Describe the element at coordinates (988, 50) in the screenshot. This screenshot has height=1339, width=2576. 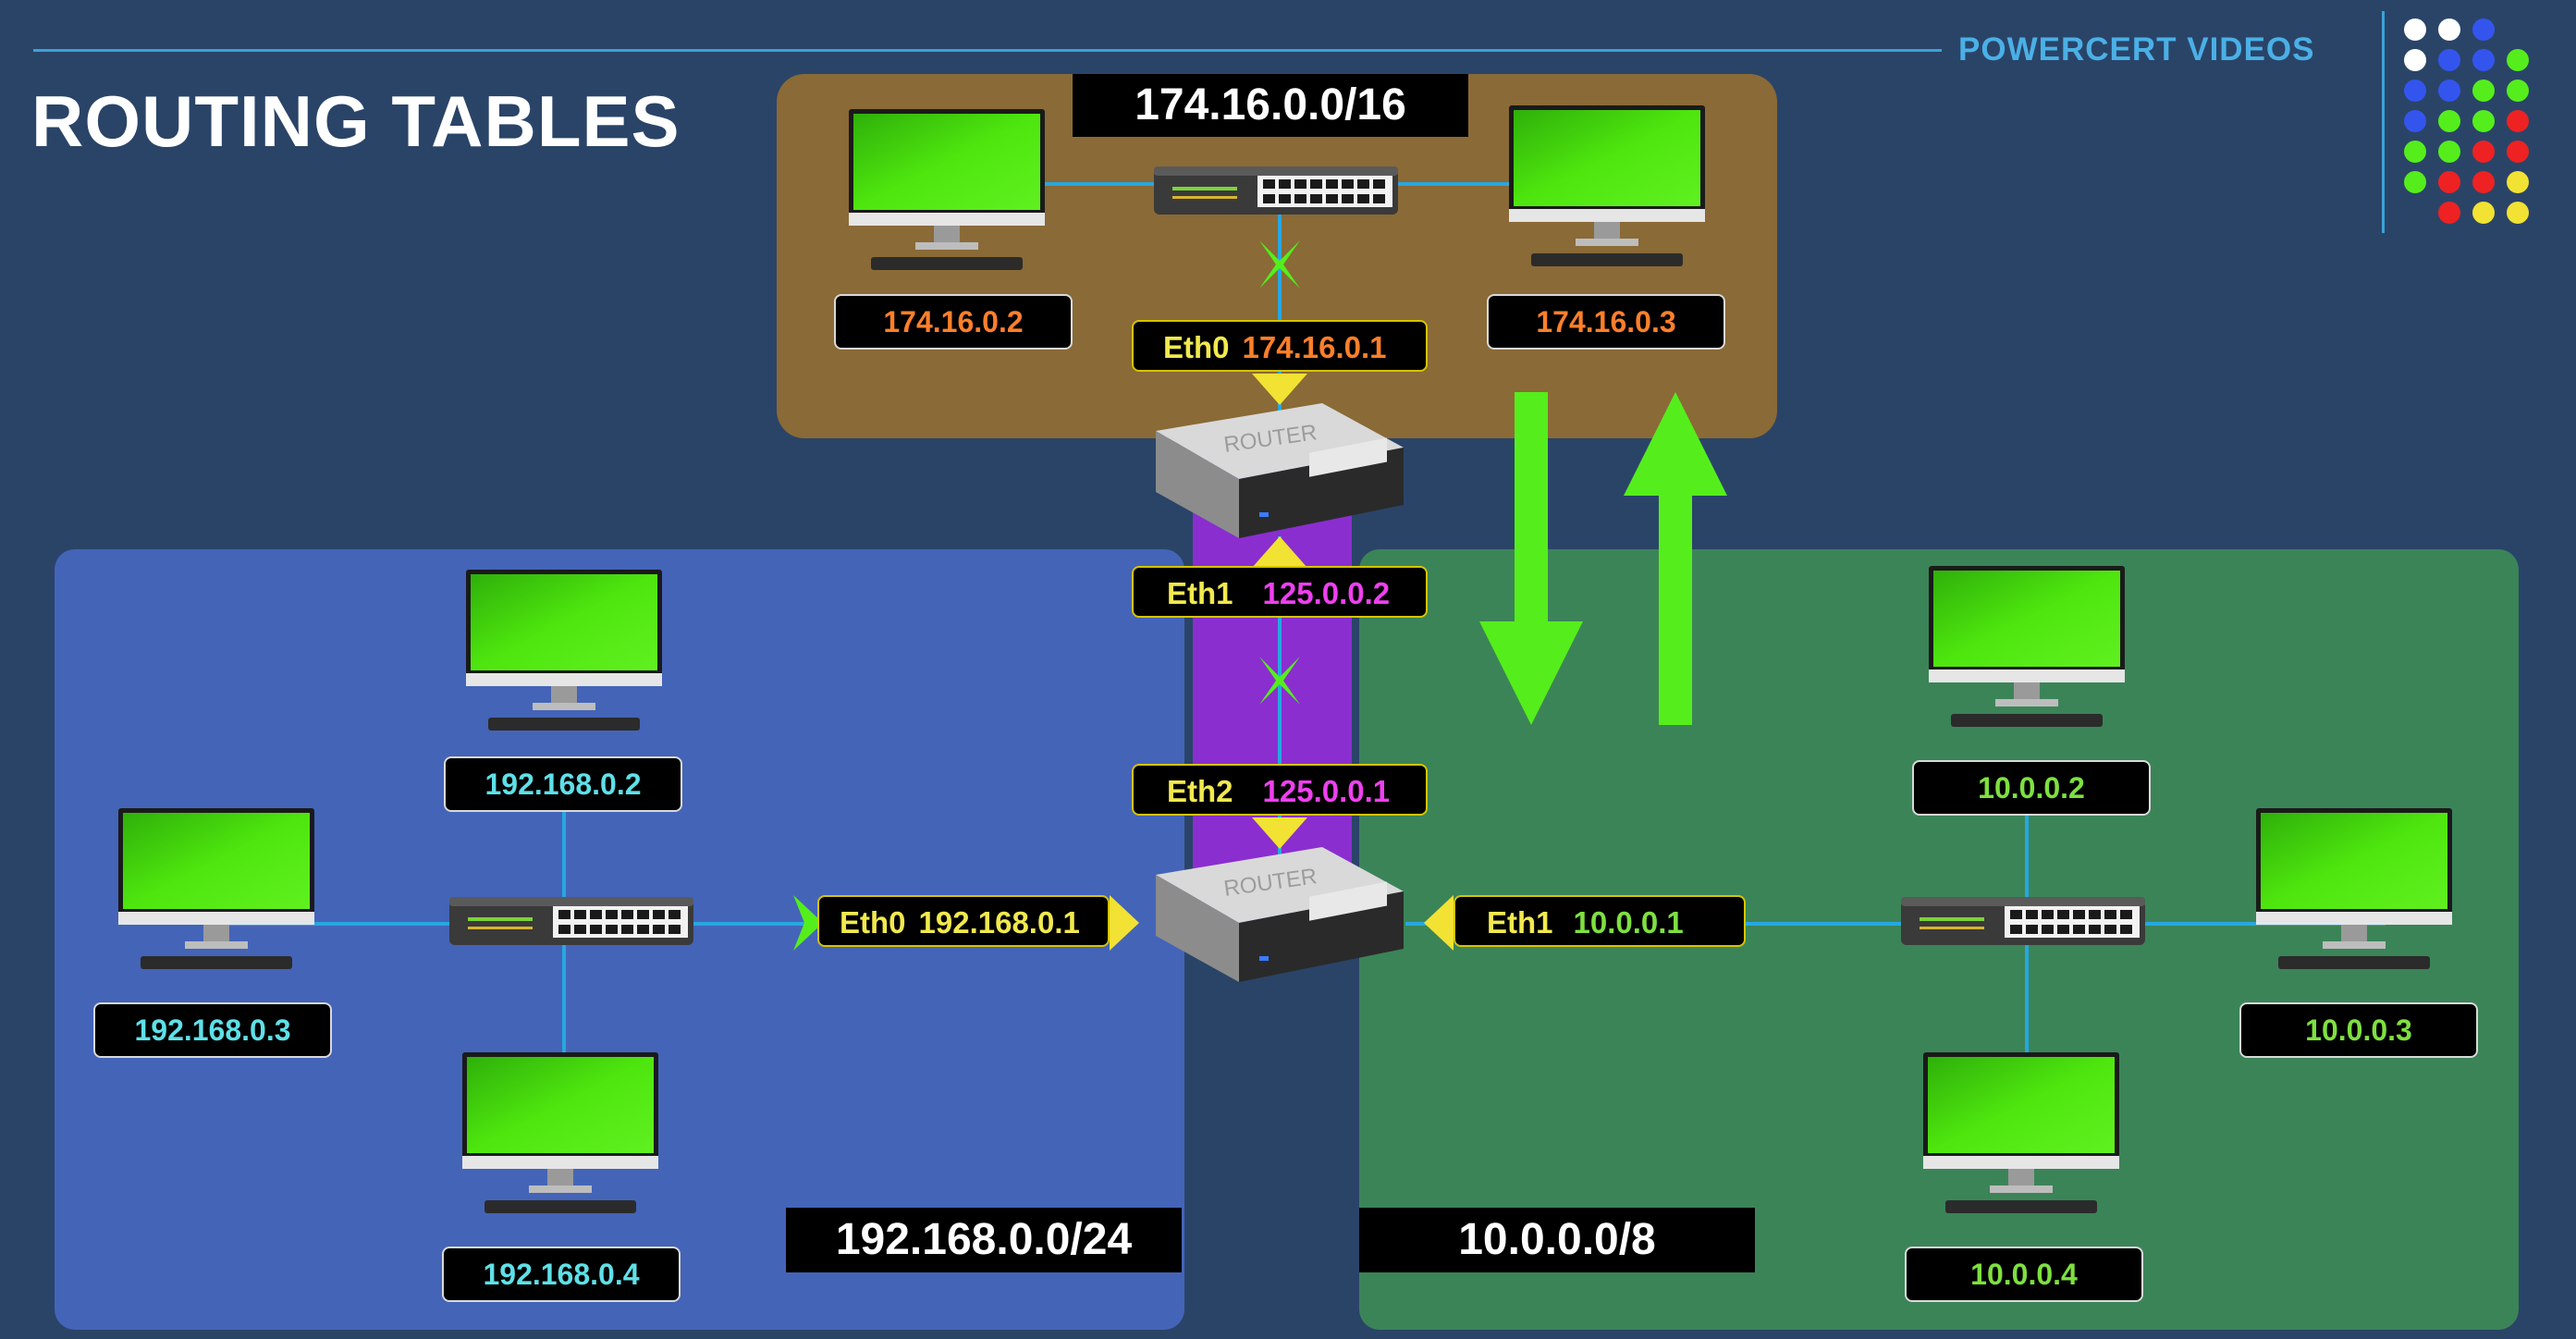
I see `header-rule` at that location.